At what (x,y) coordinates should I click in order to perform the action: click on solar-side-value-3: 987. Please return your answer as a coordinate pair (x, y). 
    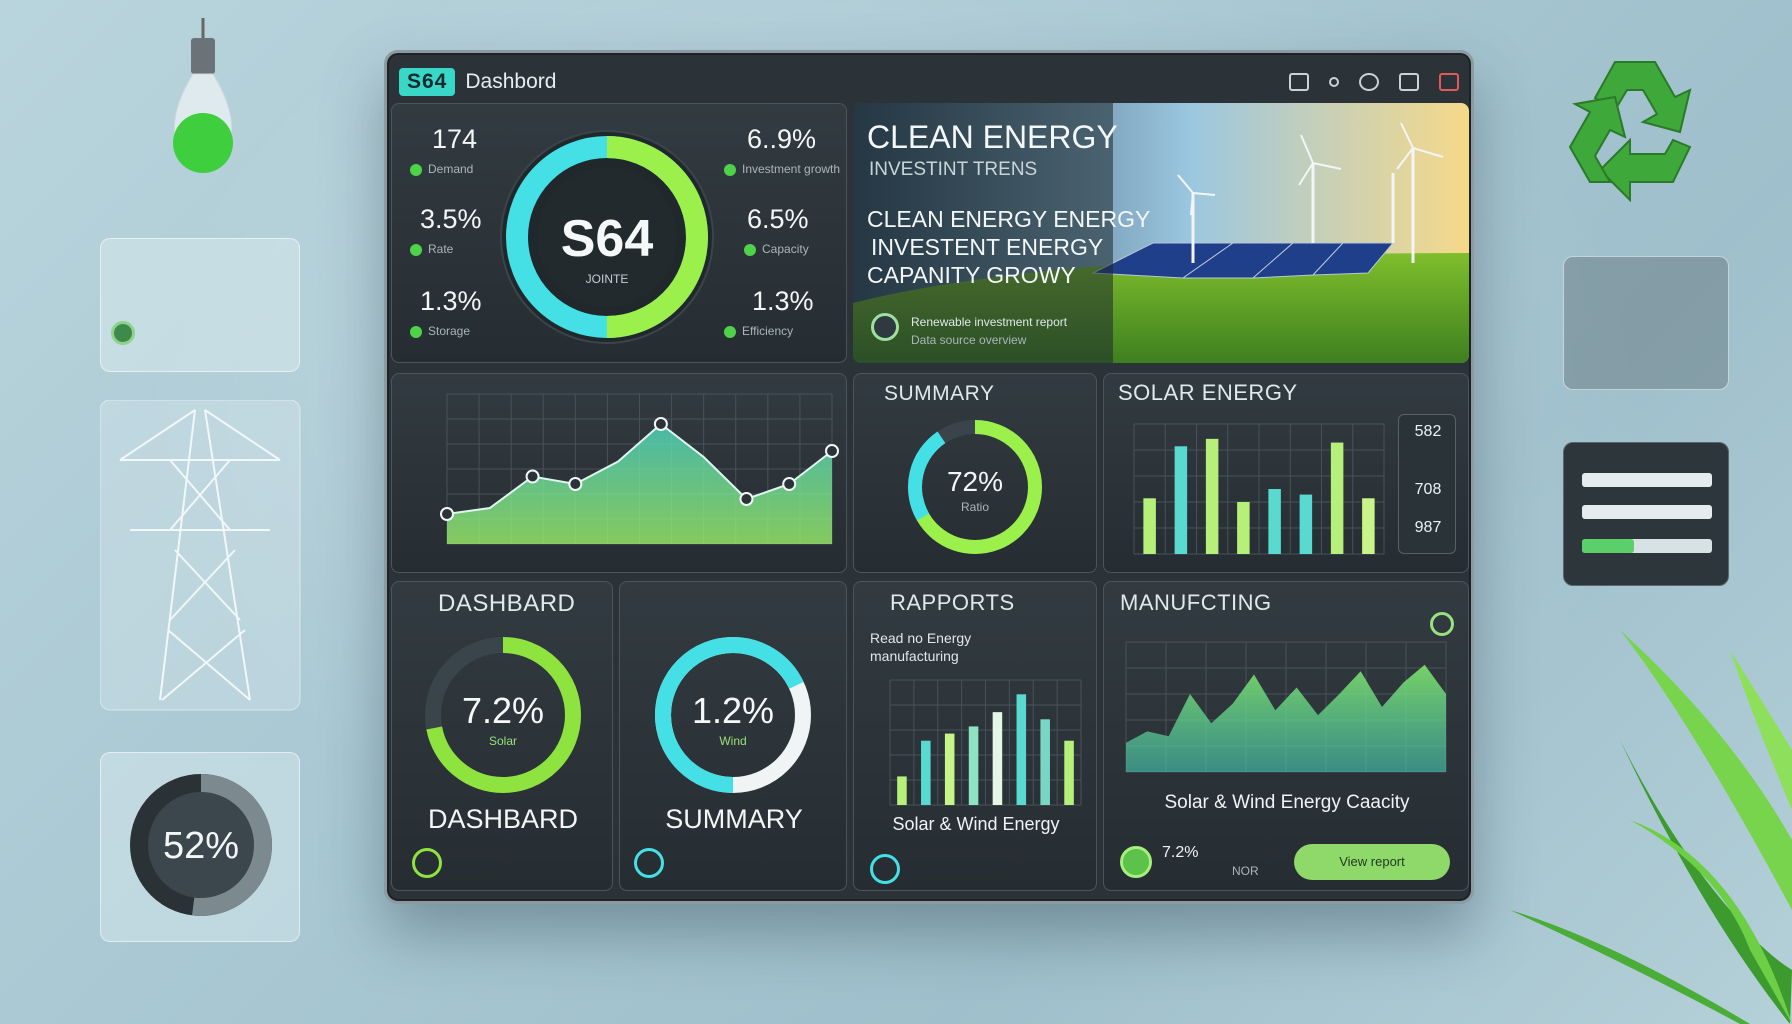
    Looking at the image, I should click on (1428, 527).